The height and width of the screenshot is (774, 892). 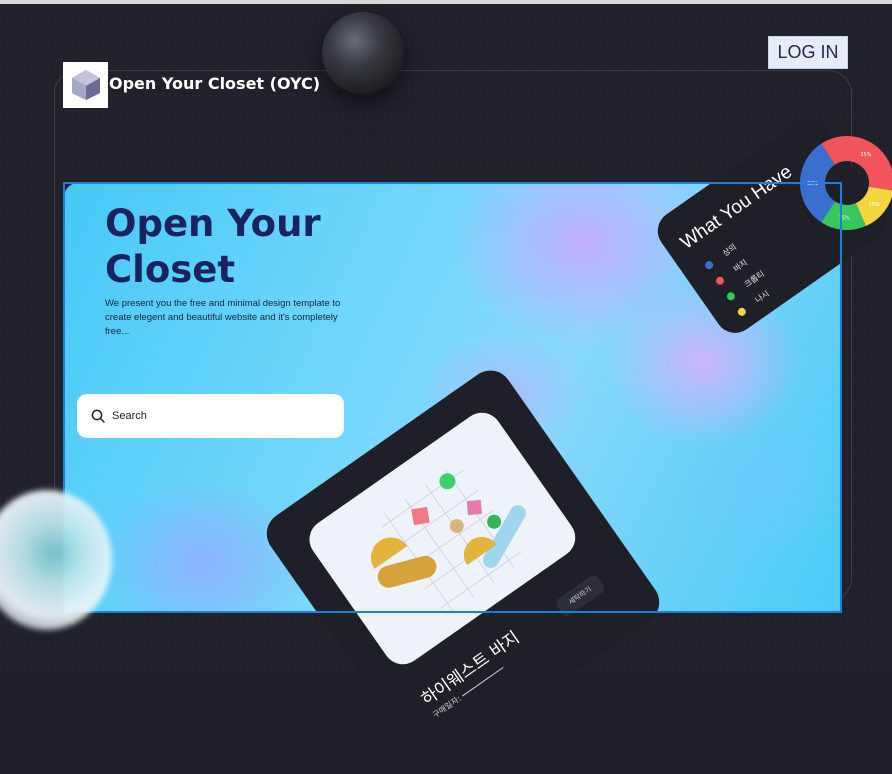 What do you see at coordinates (580, 596) in the screenshot?
I see `wash-button: 세탁하기` at bounding box center [580, 596].